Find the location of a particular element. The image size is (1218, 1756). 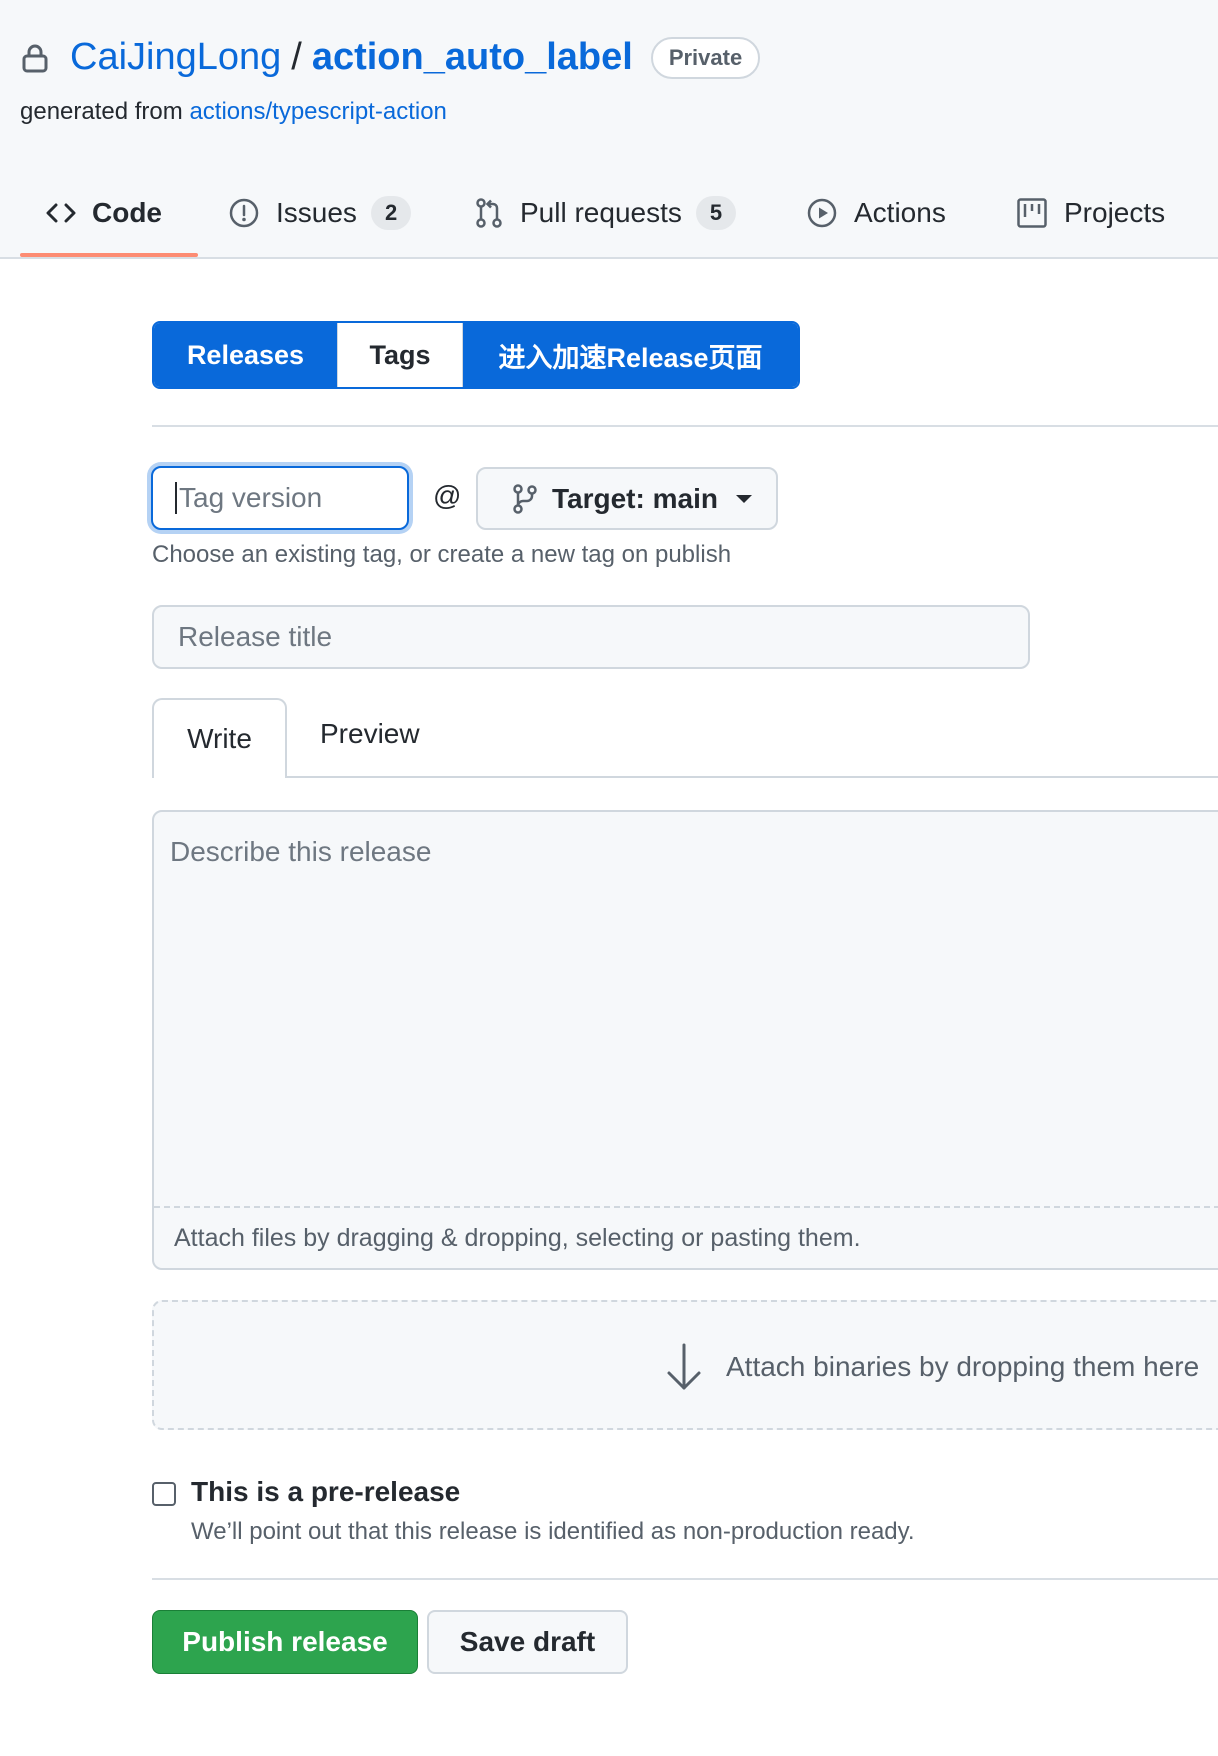

tab-code: Code is located at coordinates (104, 213).